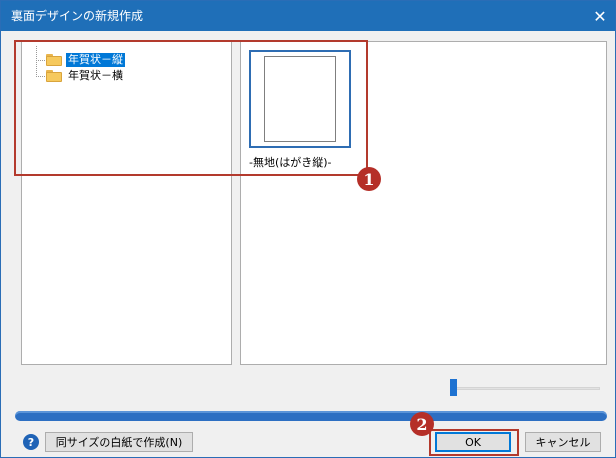 Image resolution: width=616 pixels, height=458 pixels. Describe the element at coordinates (31, 442) in the screenshot. I see `help-icon: ?` at that location.